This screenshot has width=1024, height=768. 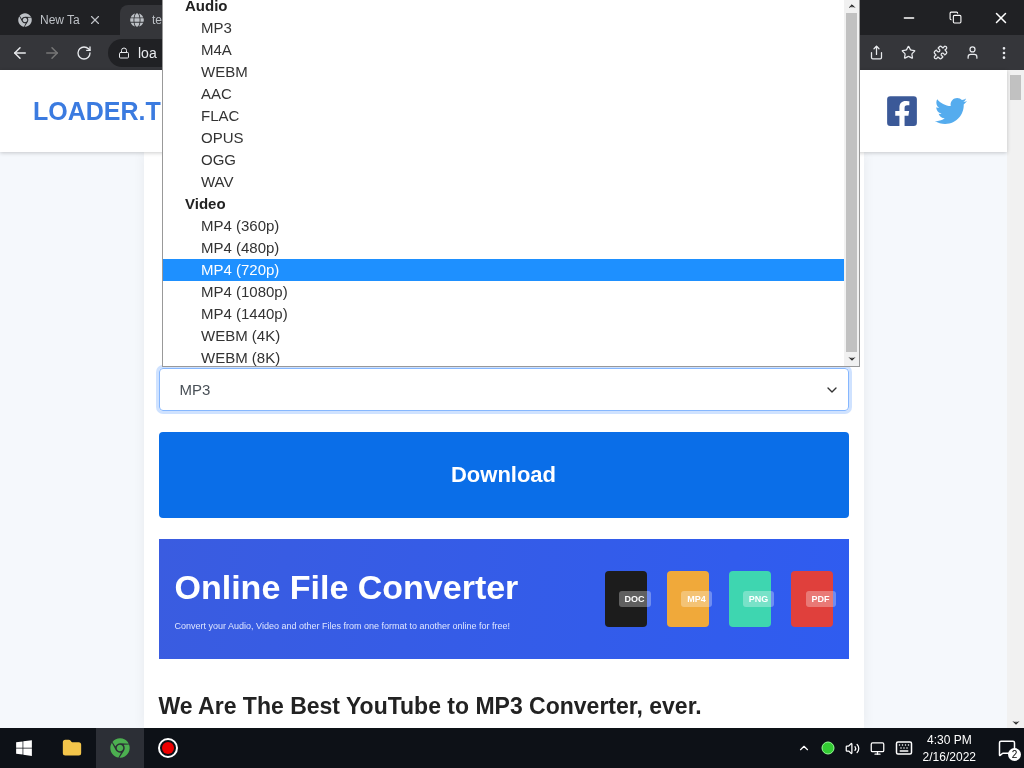 I want to click on volume-icon, so click(x=852, y=748).